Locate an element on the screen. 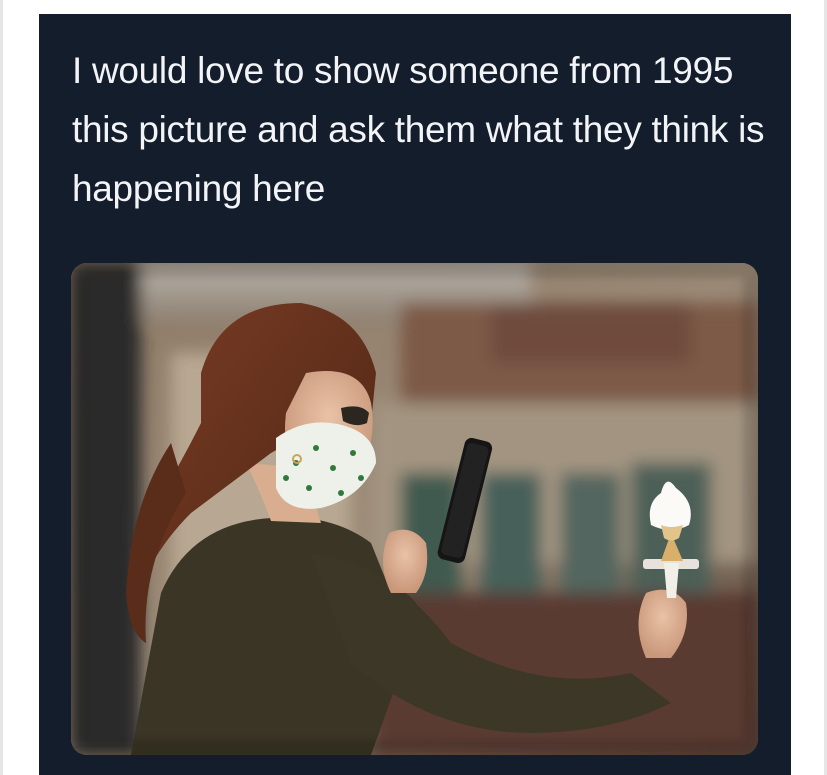  frame-border-left is located at coordinates (1, 387).